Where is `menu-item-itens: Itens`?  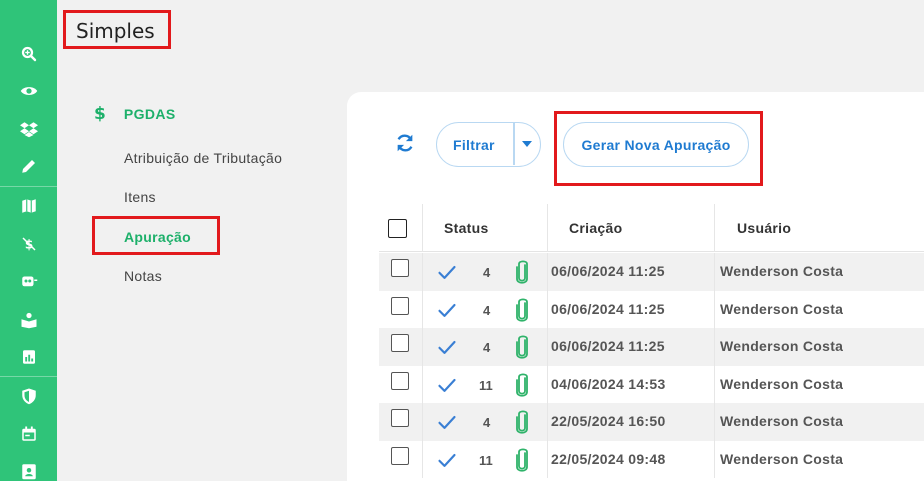 menu-item-itens: Itens is located at coordinates (140, 197).